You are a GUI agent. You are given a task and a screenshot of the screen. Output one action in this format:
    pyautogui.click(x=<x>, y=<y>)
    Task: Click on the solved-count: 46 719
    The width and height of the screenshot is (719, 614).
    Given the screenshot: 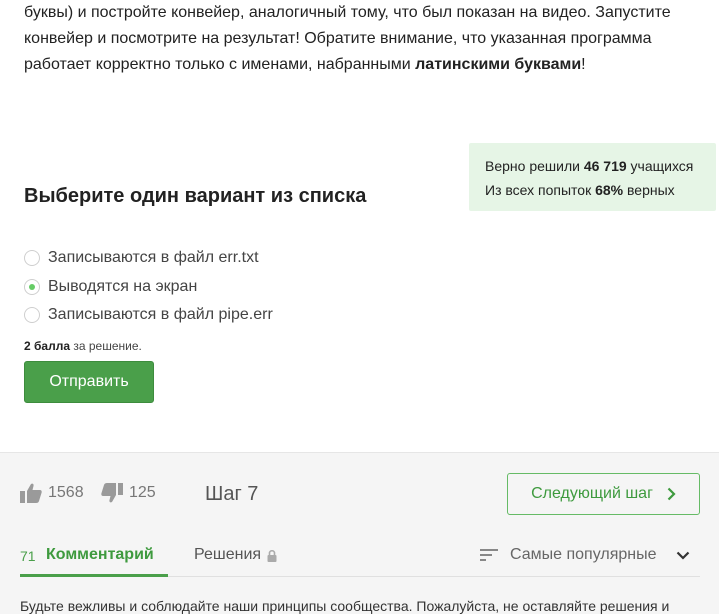 What is the action you would take?
    pyautogui.click(x=605, y=166)
    